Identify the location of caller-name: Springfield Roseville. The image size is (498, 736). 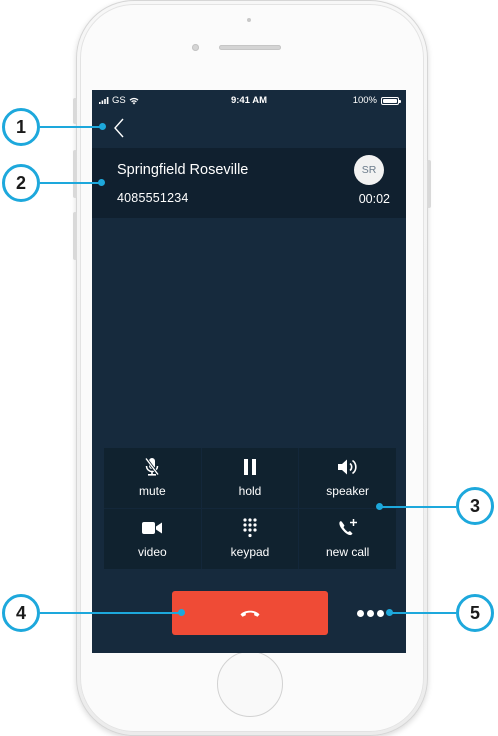
(183, 170).